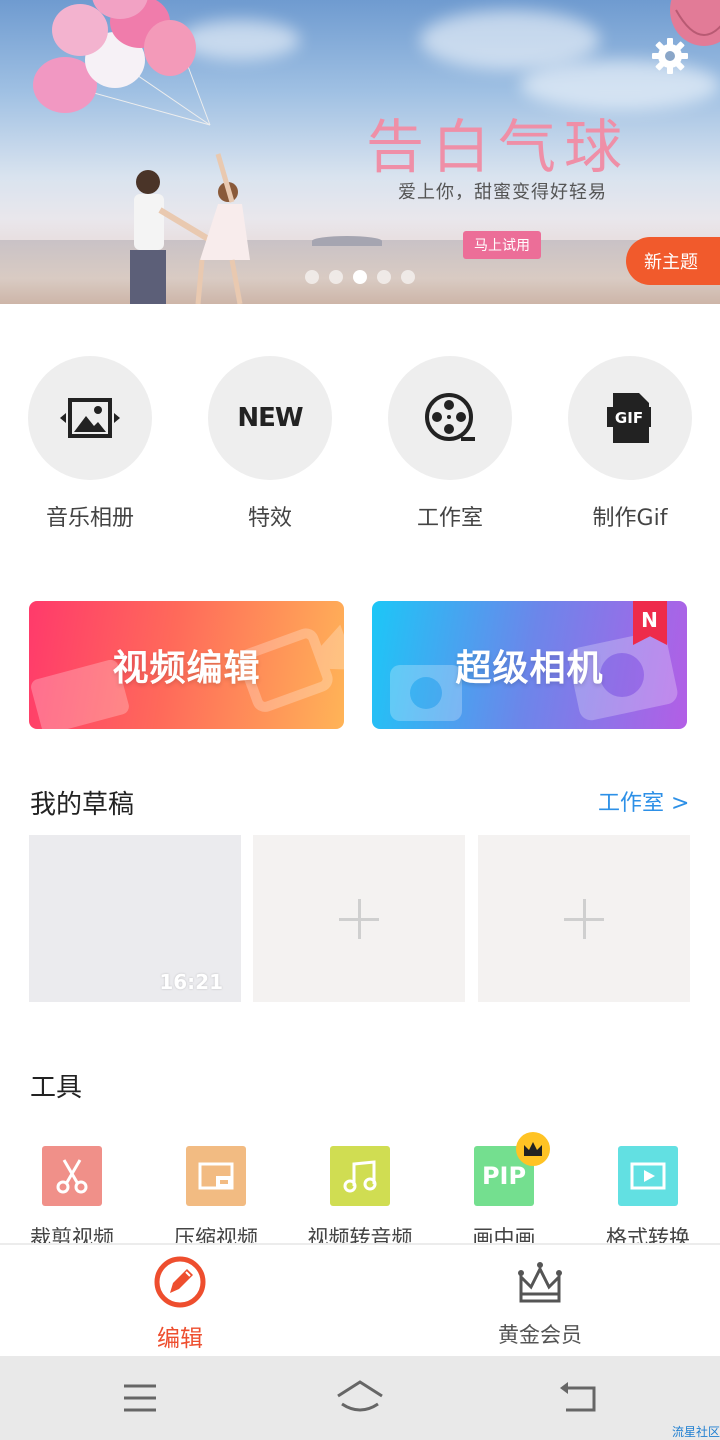  I want to click on home-icon, so click(360, 1398).